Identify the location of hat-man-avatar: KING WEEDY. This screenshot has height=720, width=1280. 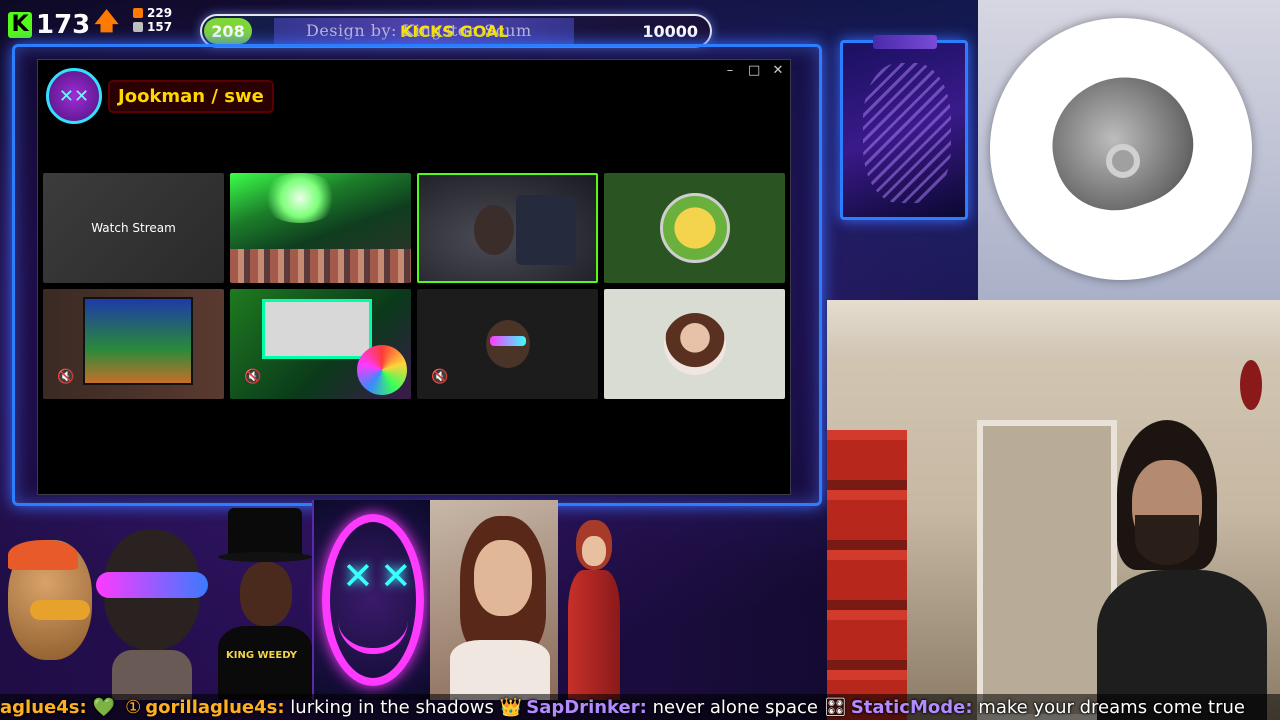
(265, 604).